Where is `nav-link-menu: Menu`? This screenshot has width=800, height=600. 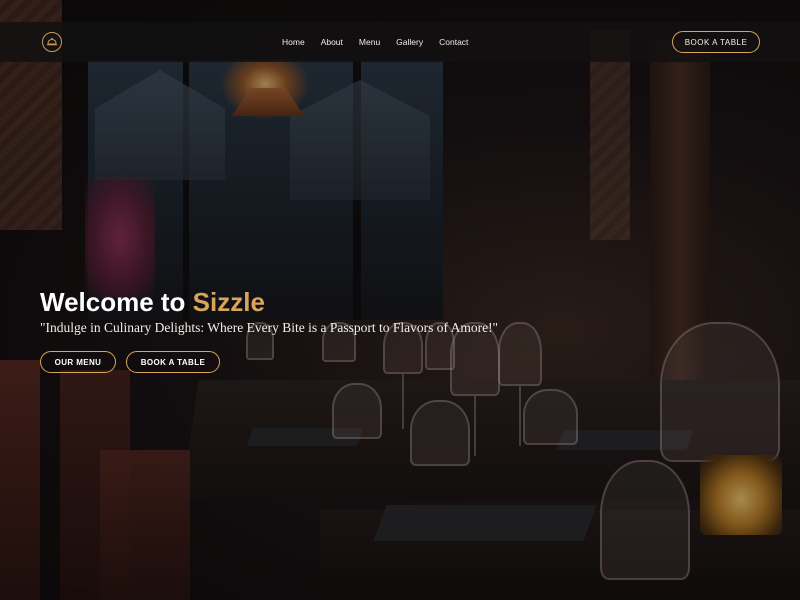 nav-link-menu: Menu is located at coordinates (369, 42).